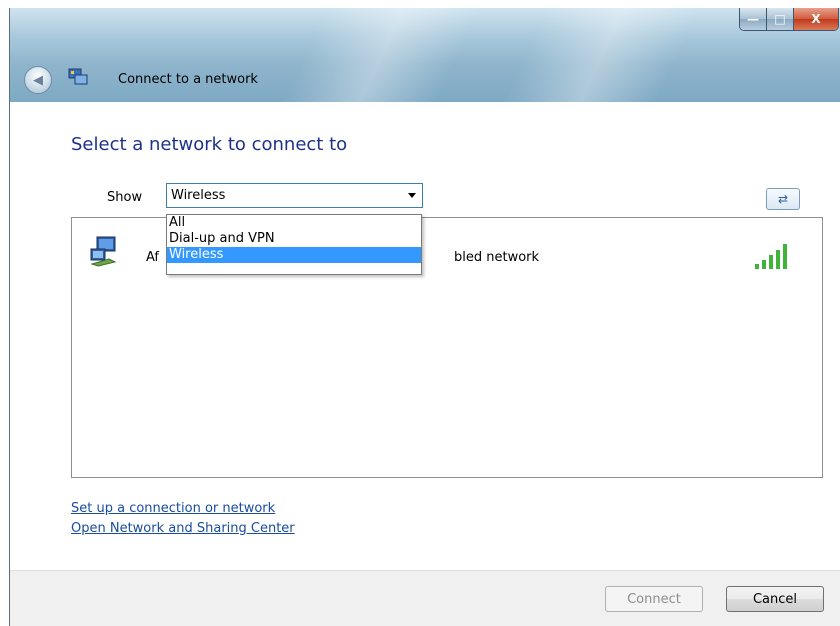  What do you see at coordinates (188, 79) in the screenshot?
I see `window-title: Connect to a network` at bounding box center [188, 79].